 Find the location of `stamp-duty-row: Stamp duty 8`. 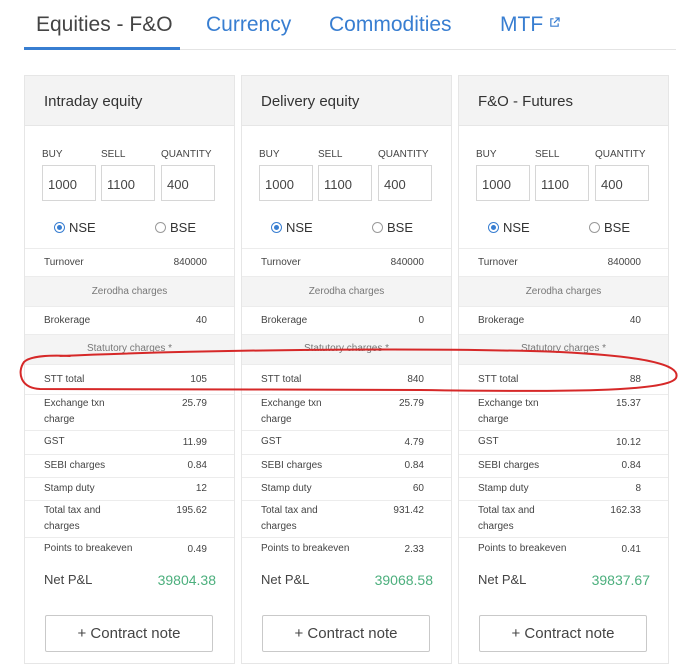

stamp-duty-row: Stamp duty 8 is located at coordinates (563, 488).